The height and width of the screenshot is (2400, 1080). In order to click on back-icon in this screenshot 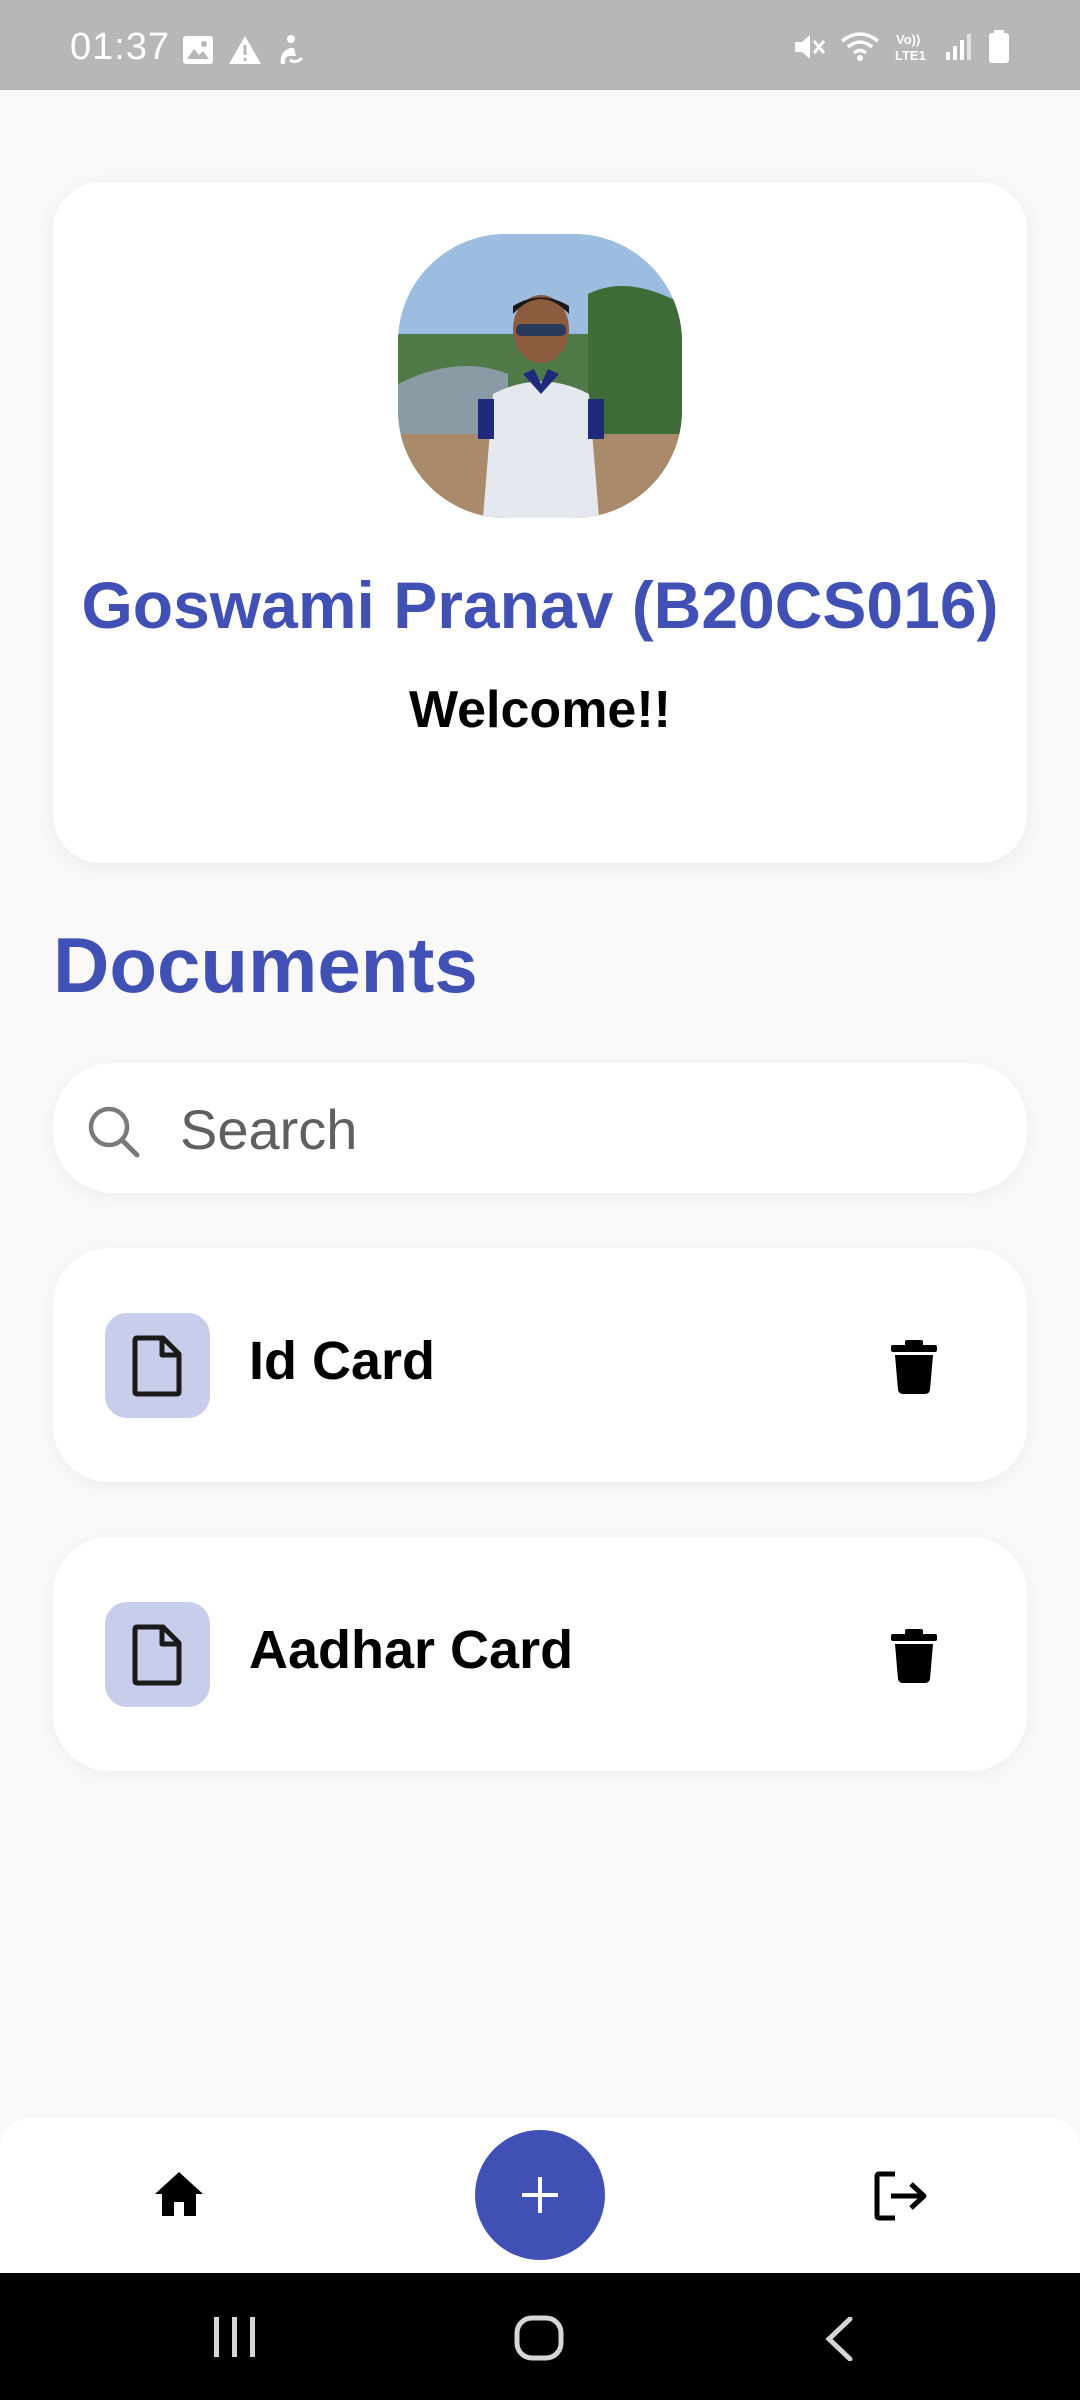, I will do `click(839, 2341)`.